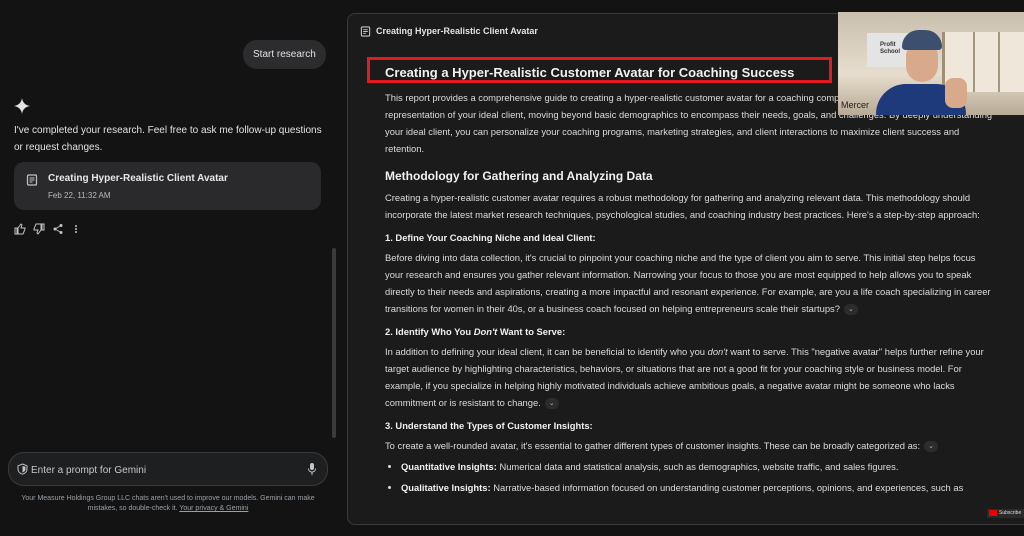 This screenshot has height=536, width=1024. I want to click on subscribe-badge: Subscribe, so click(1005, 513).